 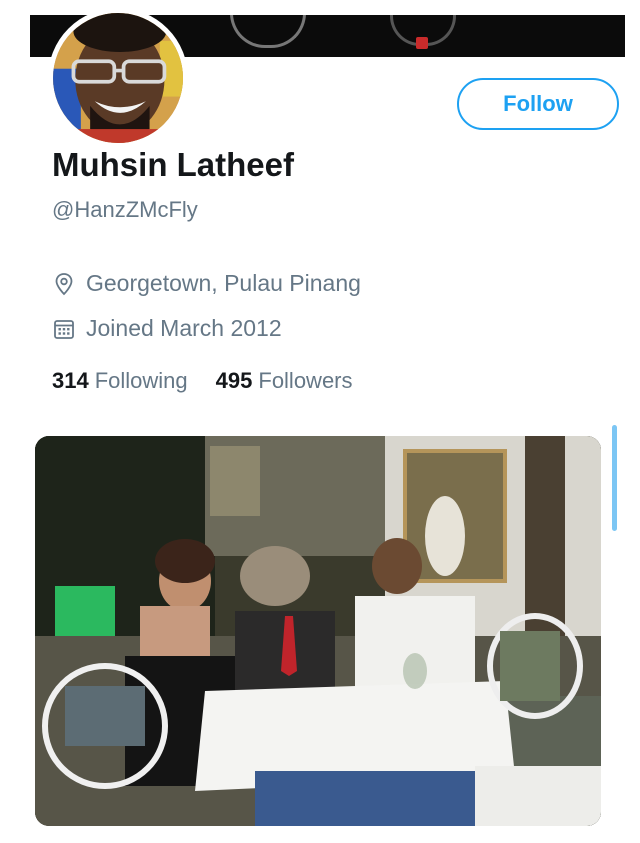 I want to click on follow-button-label: Follow, so click(x=538, y=103).